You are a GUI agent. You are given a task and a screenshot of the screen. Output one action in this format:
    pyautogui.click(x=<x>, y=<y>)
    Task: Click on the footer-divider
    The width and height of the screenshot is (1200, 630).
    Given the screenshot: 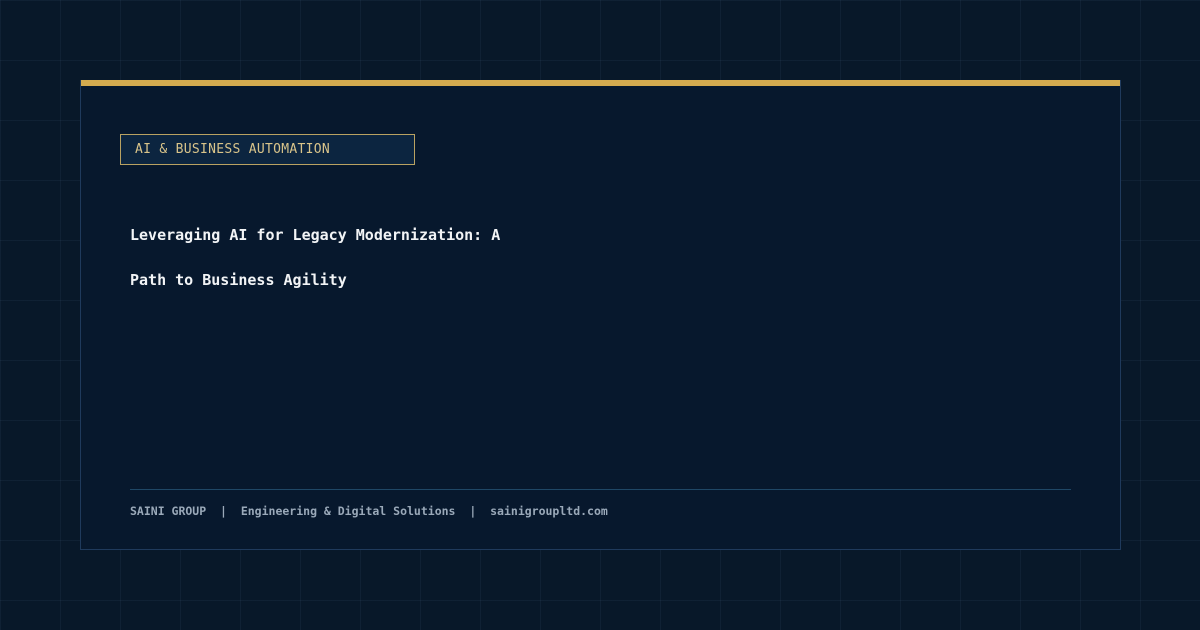 What is the action you would take?
    pyautogui.click(x=600, y=489)
    